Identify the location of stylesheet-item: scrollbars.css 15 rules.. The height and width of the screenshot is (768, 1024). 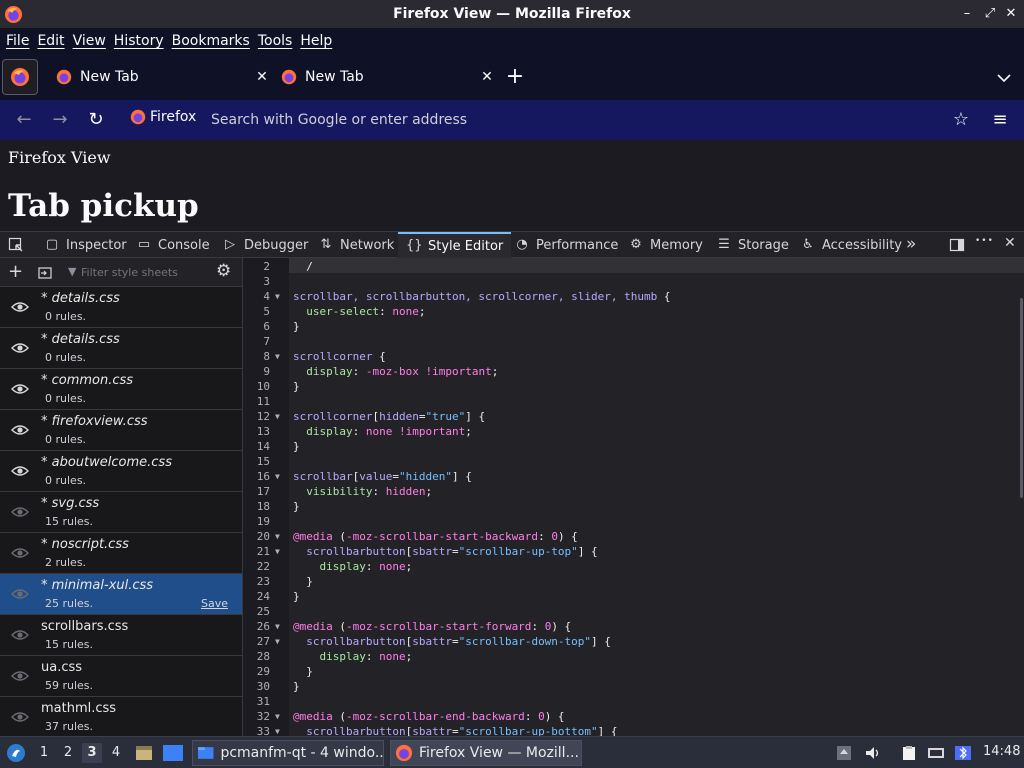
(121, 635).